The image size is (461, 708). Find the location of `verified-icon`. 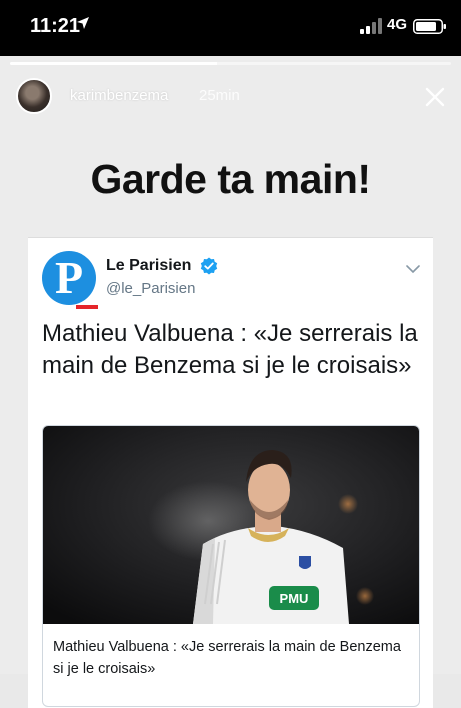

verified-icon is located at coordinates (209, 266).